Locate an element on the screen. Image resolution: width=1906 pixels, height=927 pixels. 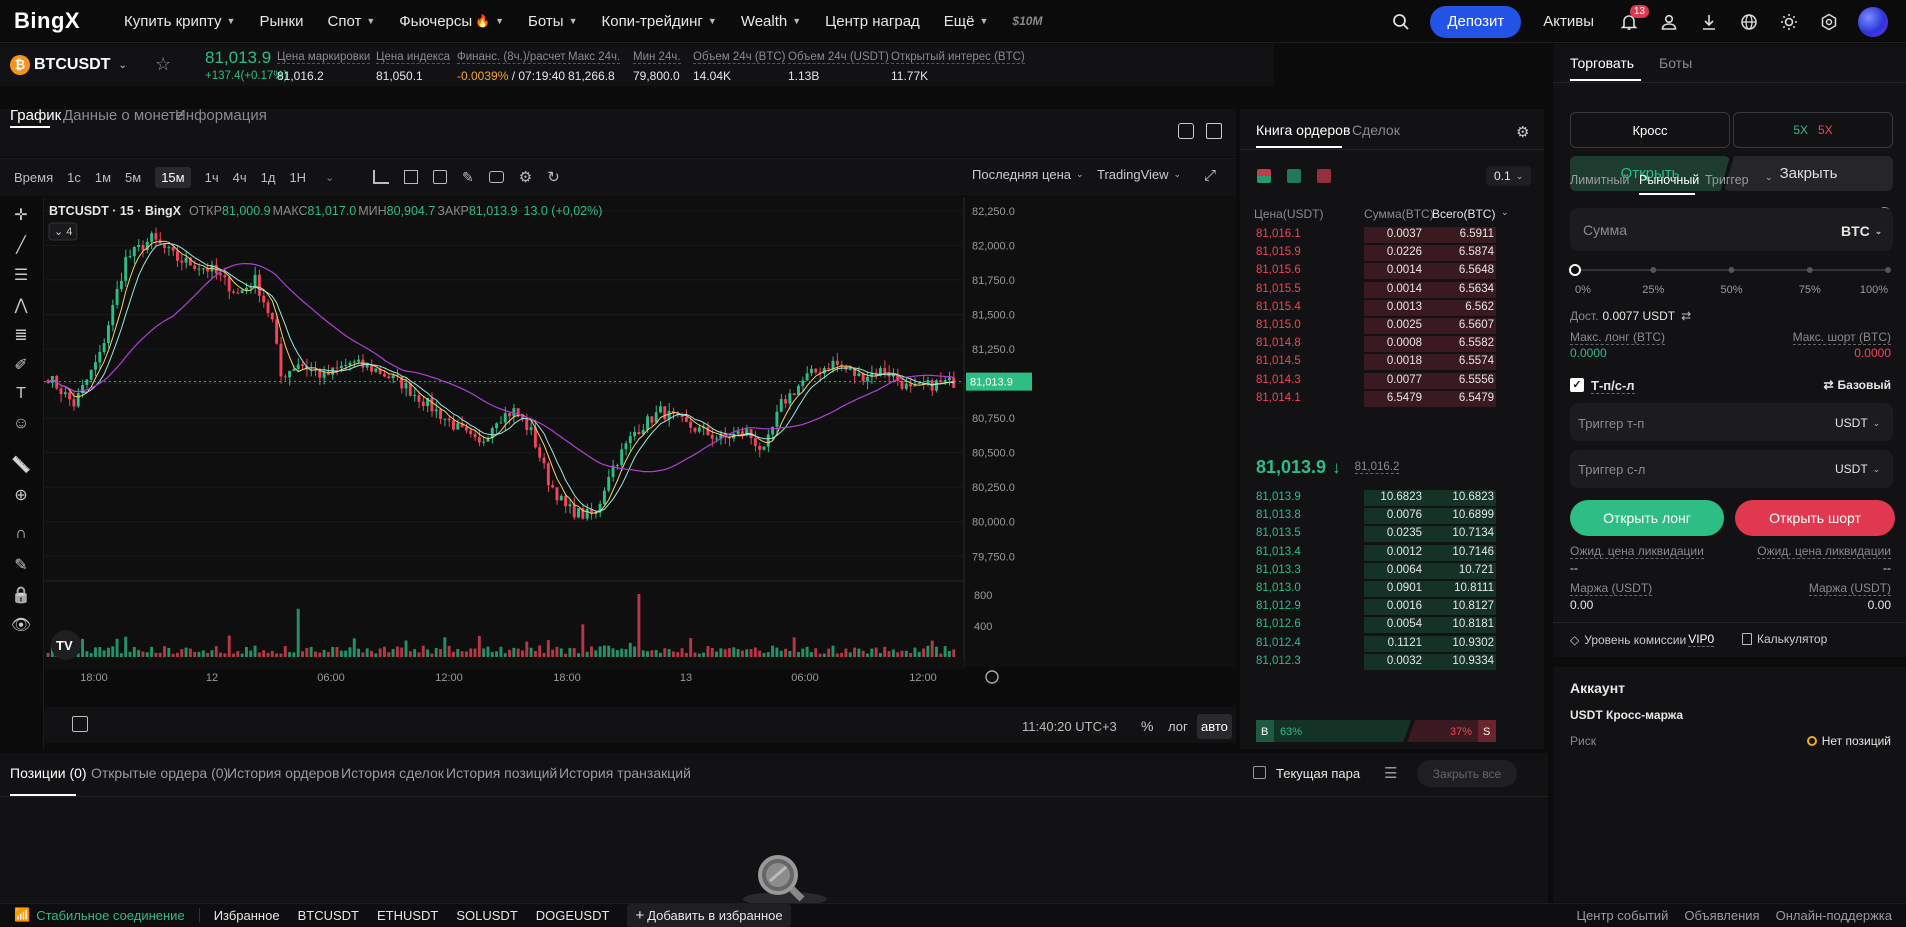
fullscreen-icon: ⤢ is located at coordinates (1210, 175).